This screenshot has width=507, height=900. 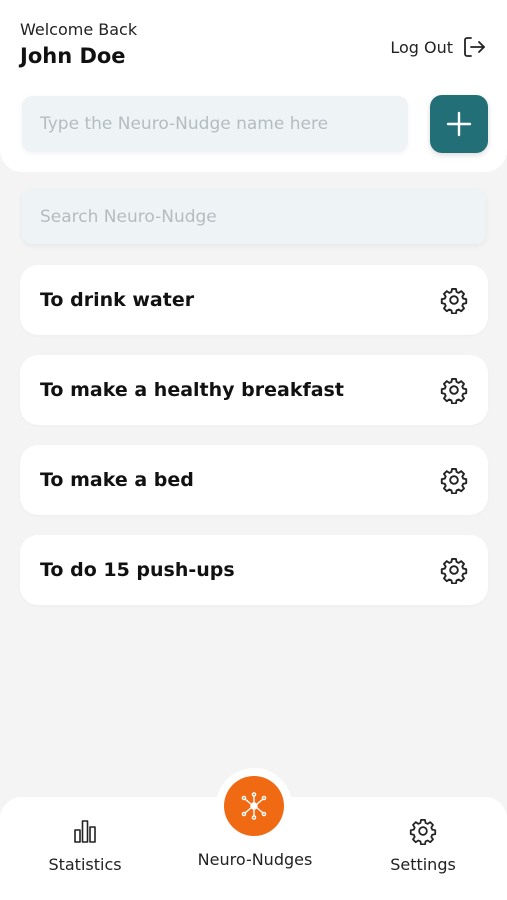 What do you see at coordinates (423, 845) in the screenshot?
I see `nav-settings: Settings` at bounding box center [423, 845].